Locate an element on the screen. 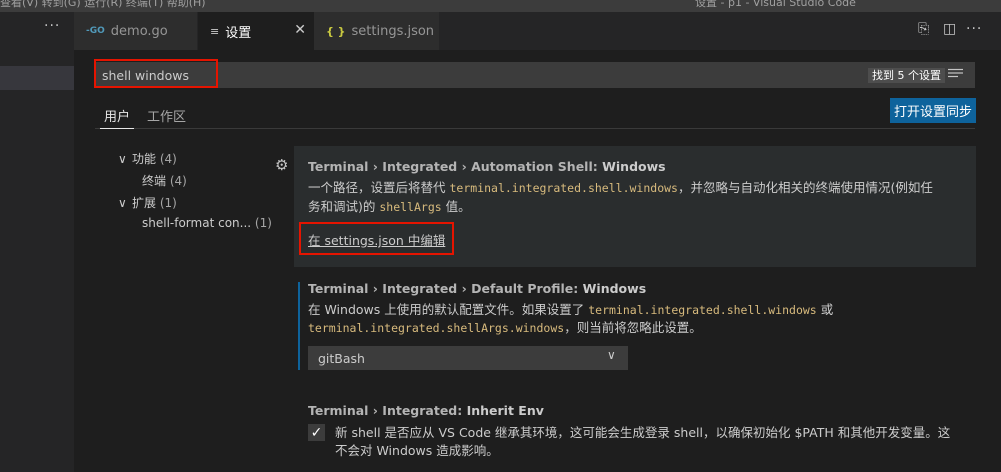 Image resolution: width=1001 pixels, height=472 pixels. default-profile-select: gitBash is located at coordinates (468, 358).